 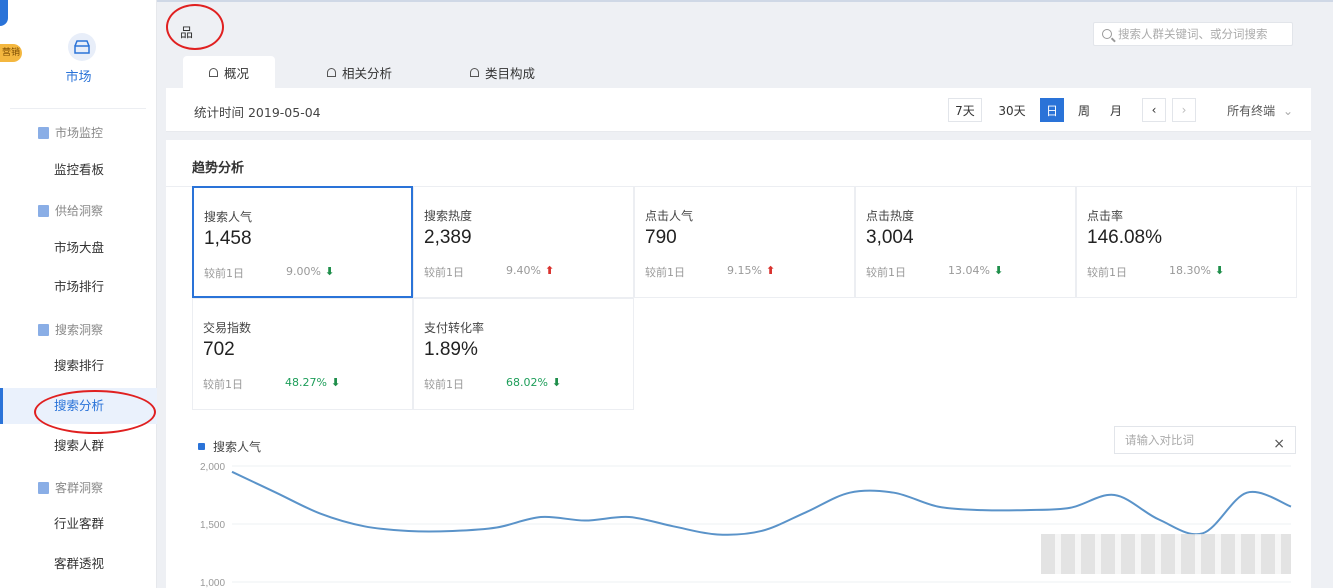 What do you see at coordinates (1190, 270) in the screenshot?
I see `metric-change: 18.30%` at bounding box center [1190, 270].